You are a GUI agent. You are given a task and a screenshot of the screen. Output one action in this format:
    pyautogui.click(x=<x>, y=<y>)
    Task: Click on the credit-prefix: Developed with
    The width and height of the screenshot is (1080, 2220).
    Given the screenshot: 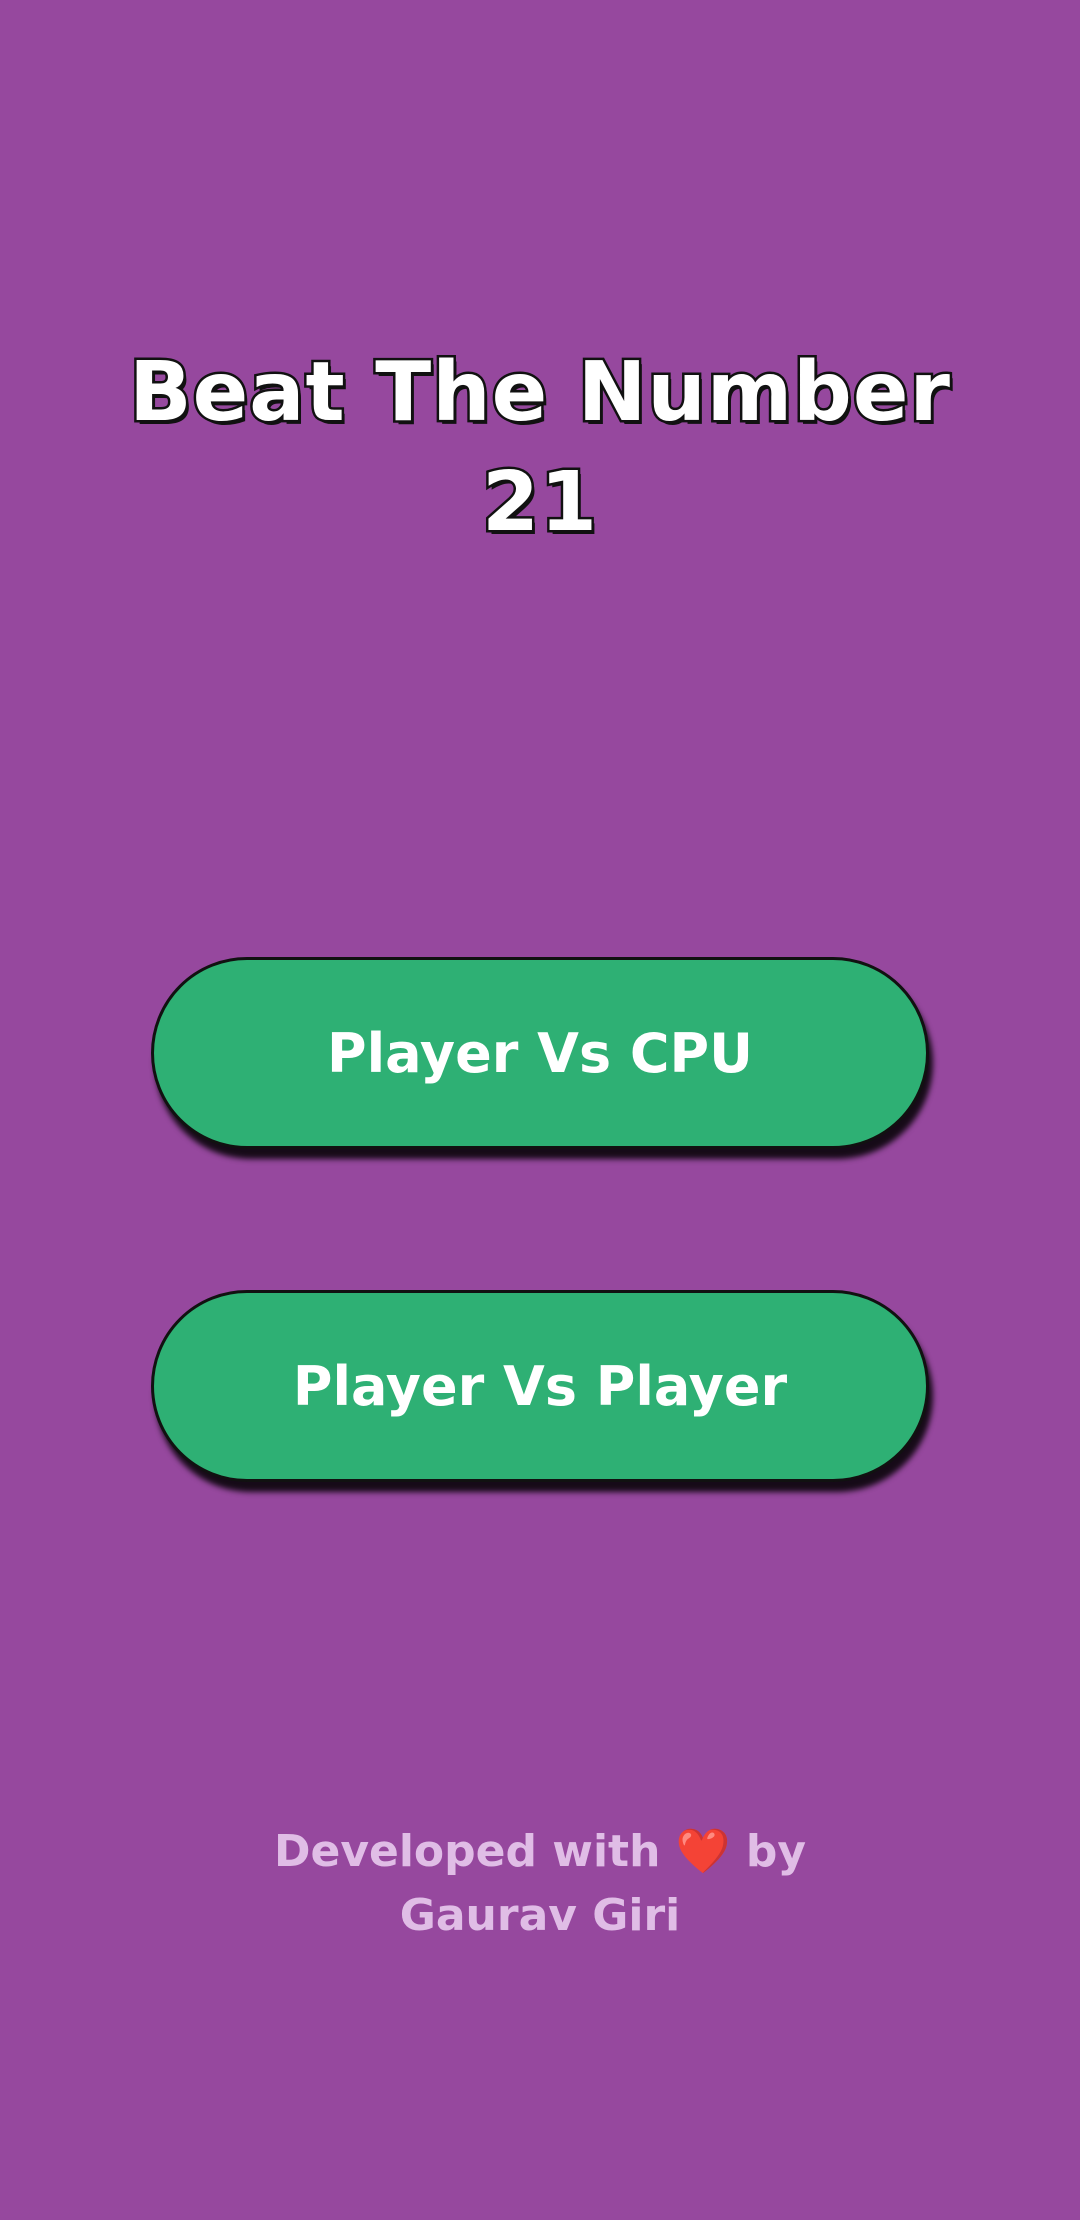 What is the action you would take?
    pyautogui.click(x=467, y=1851)
    